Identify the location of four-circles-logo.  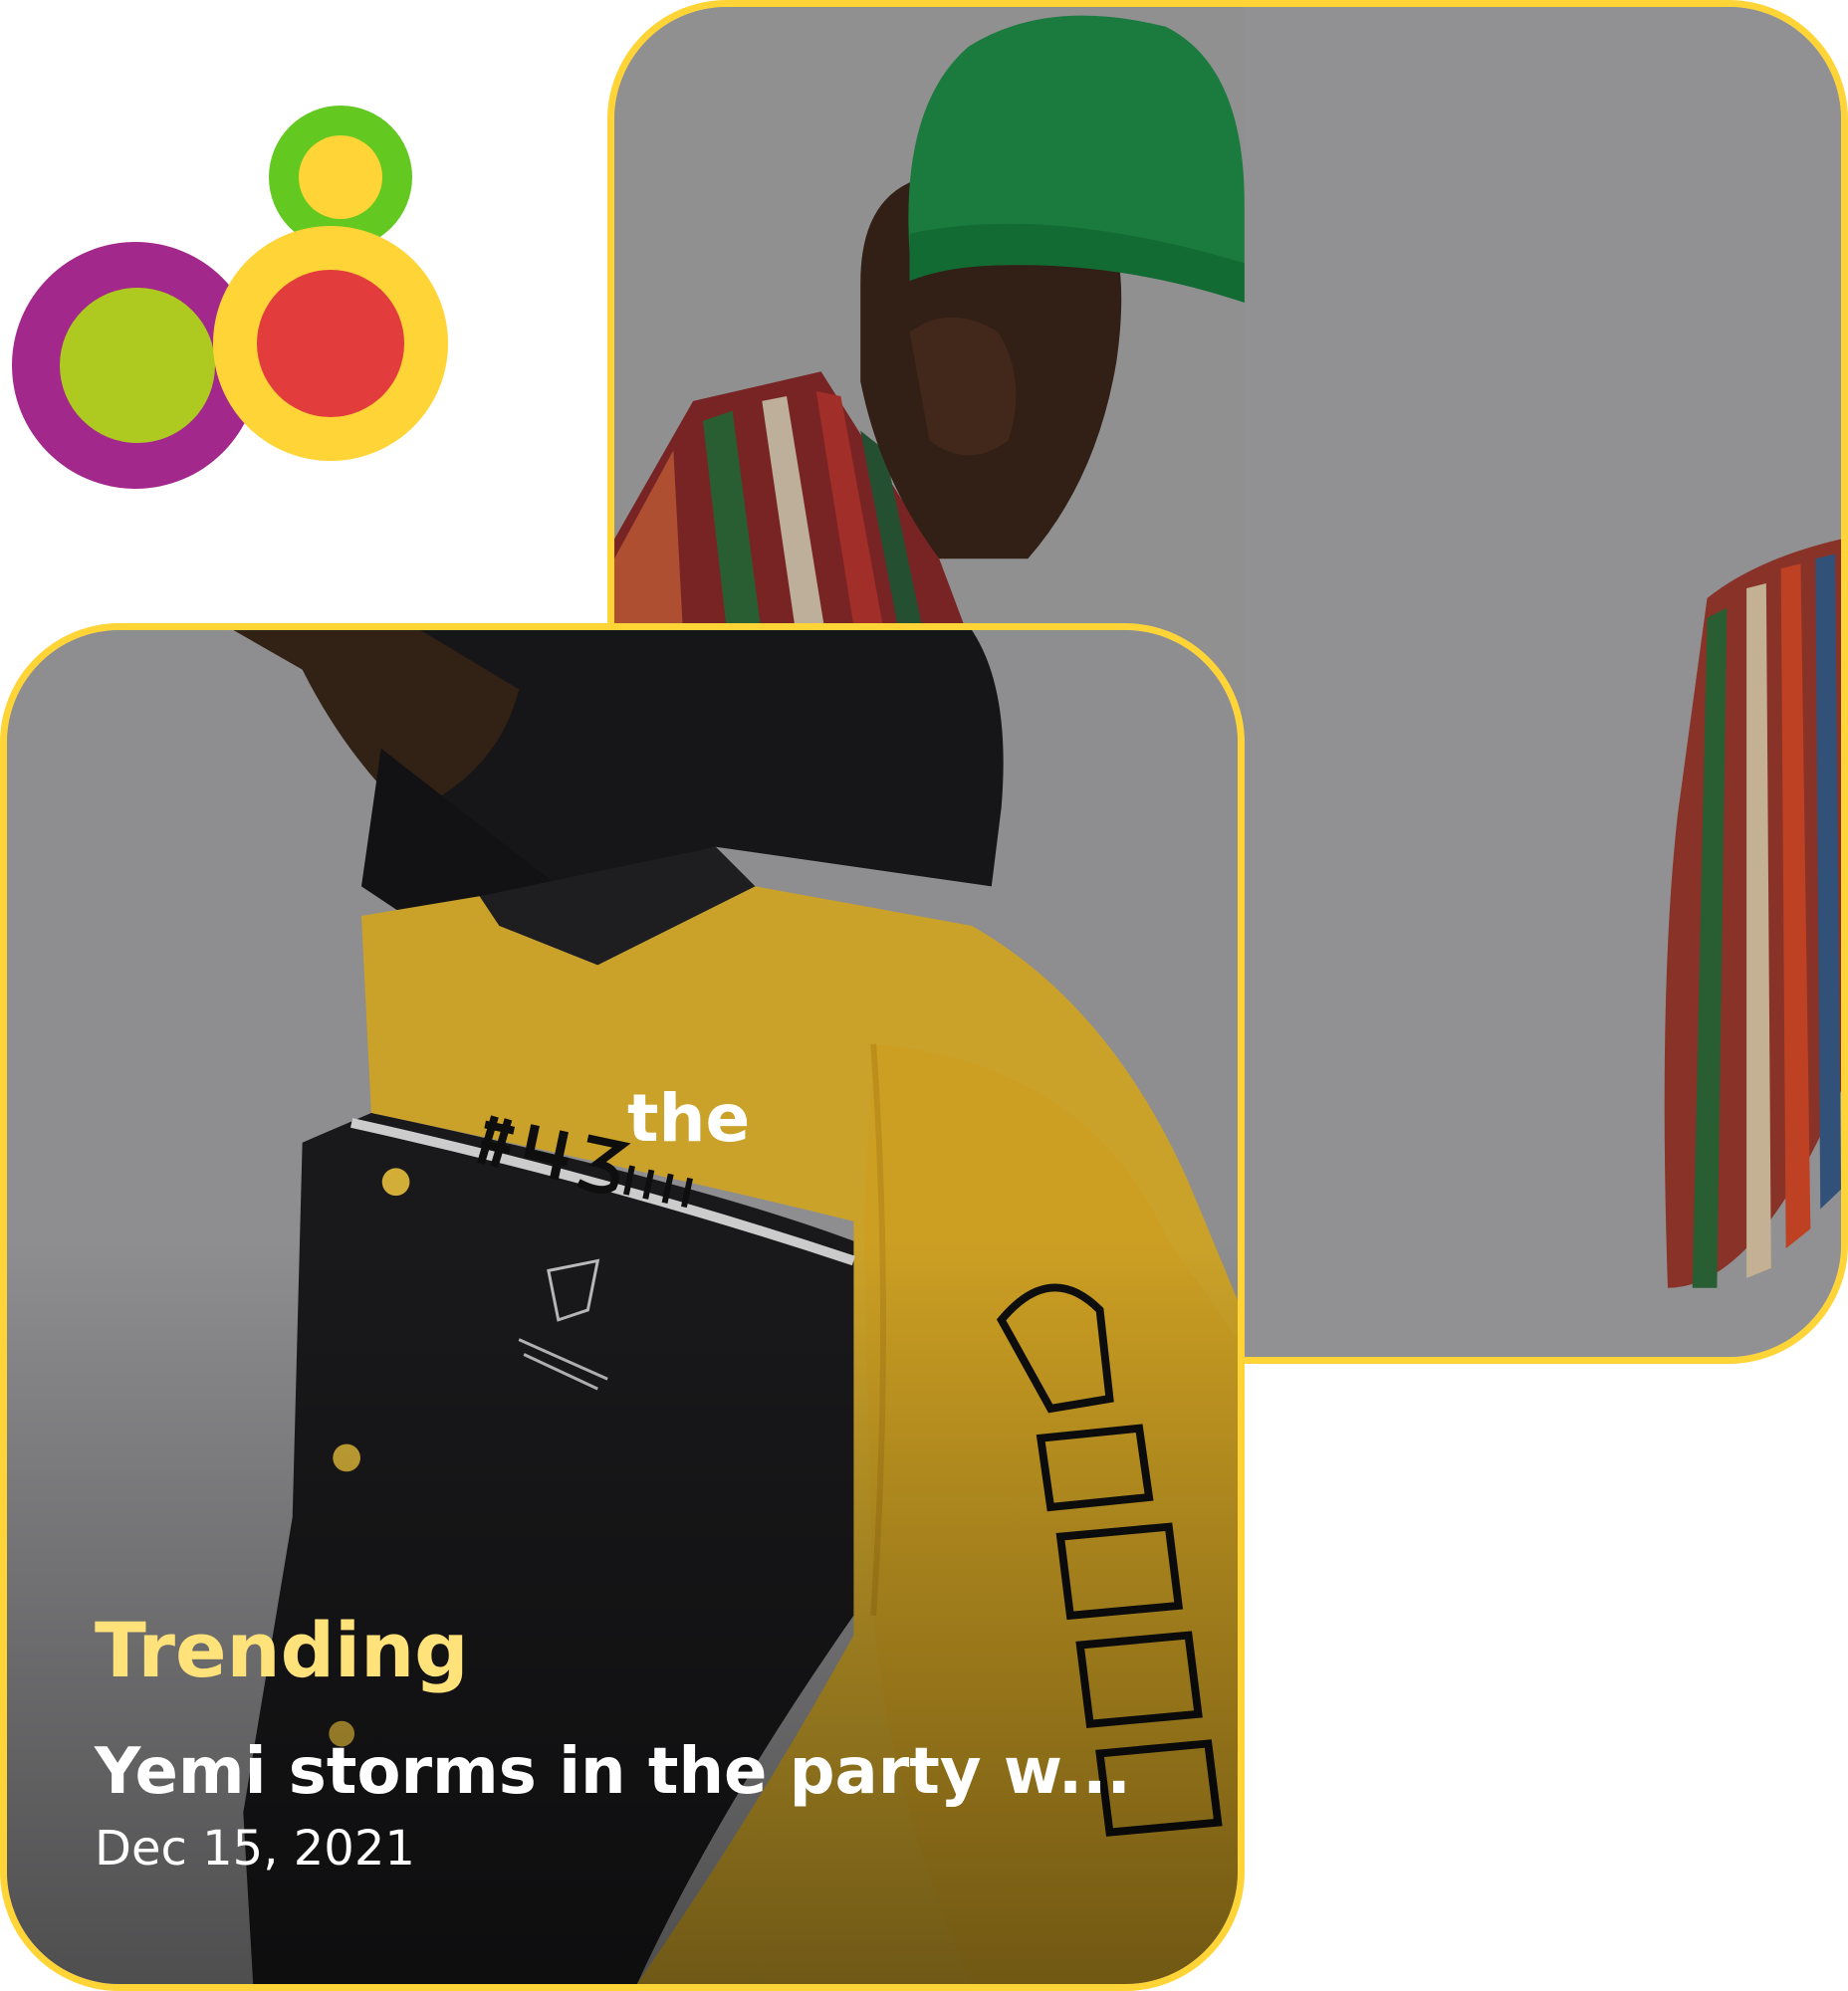
(230, 298).